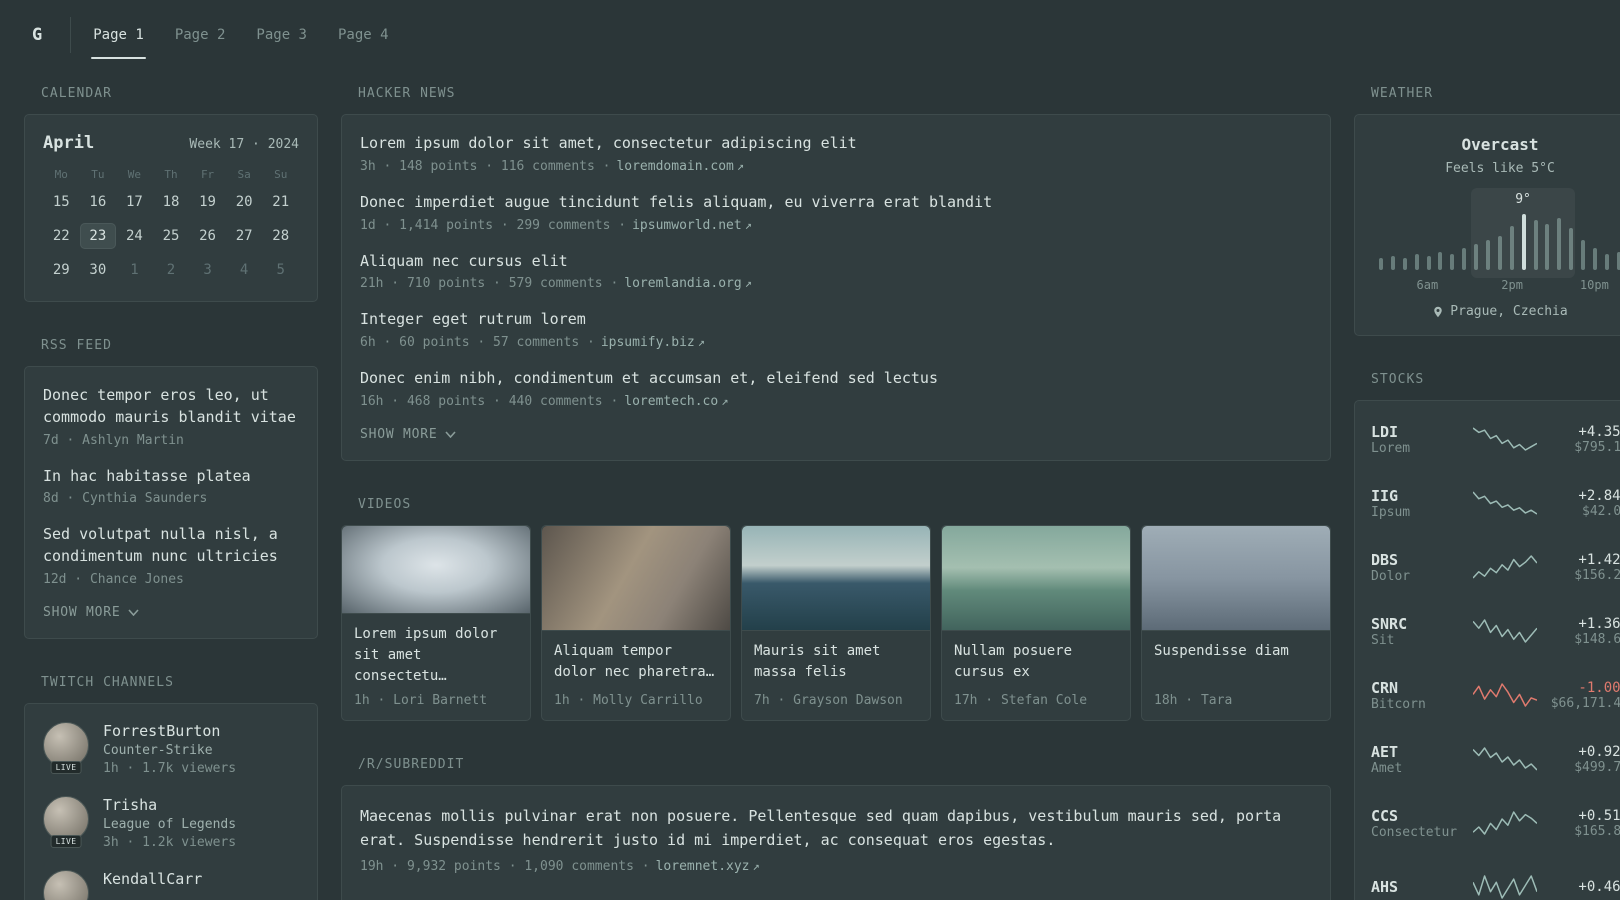 This screenshot has width=1620, height=900. I want to click on stock-row: DBS Dolor +1.42% $156.28, so click(1495, 567).